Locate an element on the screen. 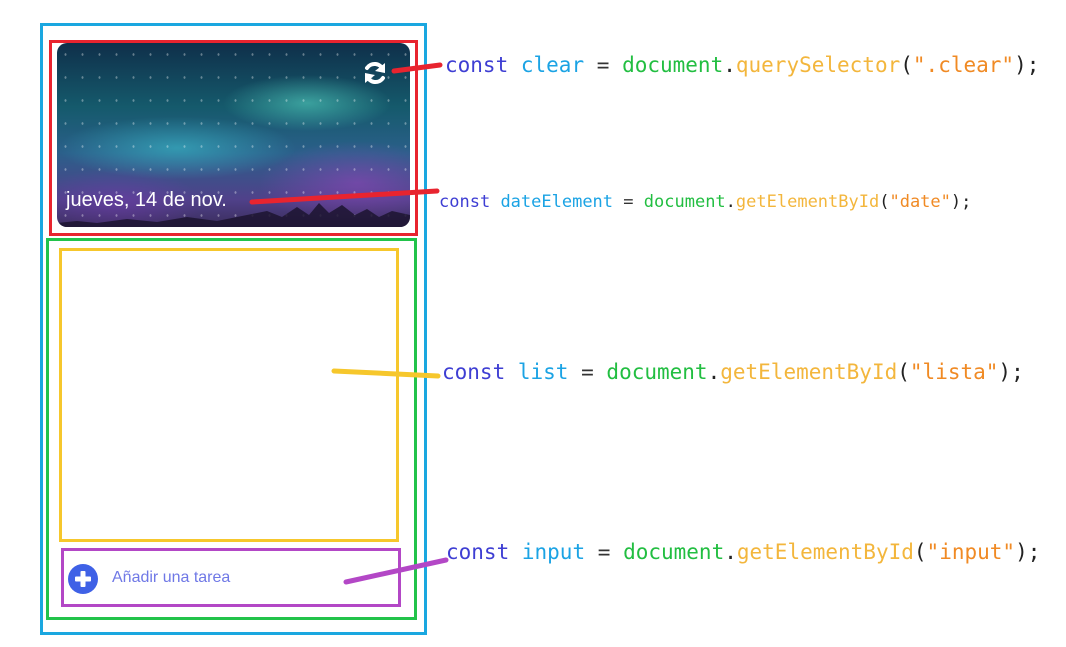 The image size is (1066, 647). code-string: "lista" is located at coordinates (954, 372).